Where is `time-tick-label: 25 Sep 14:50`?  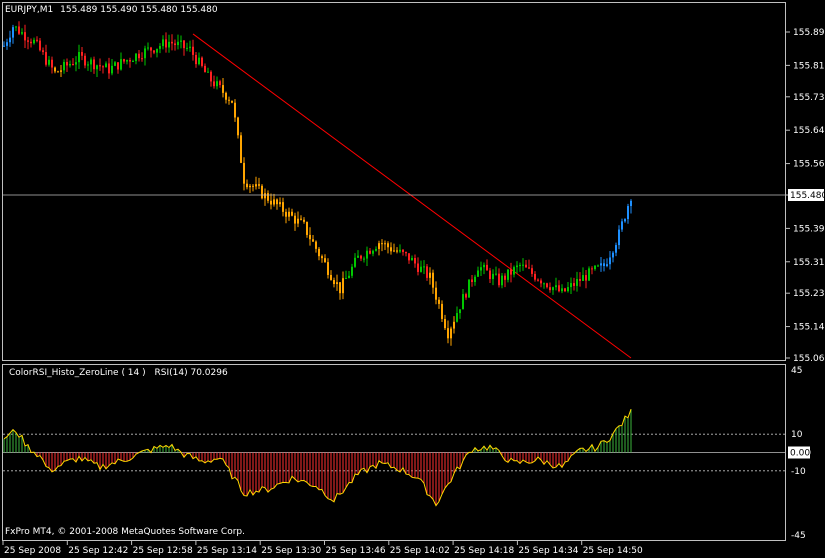
time-tick-label: 25 Sep 14:50 is located at coordinates (613, 551).